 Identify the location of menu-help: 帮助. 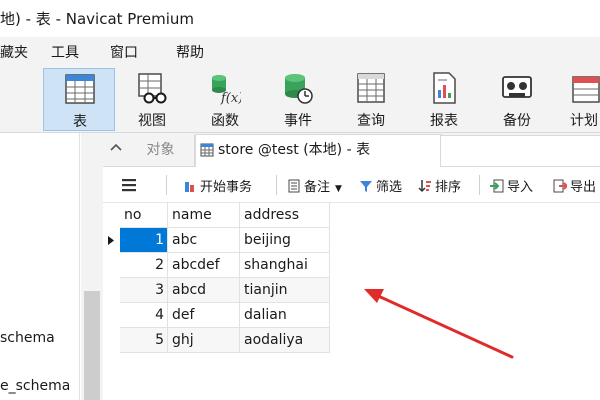
(190, 52).